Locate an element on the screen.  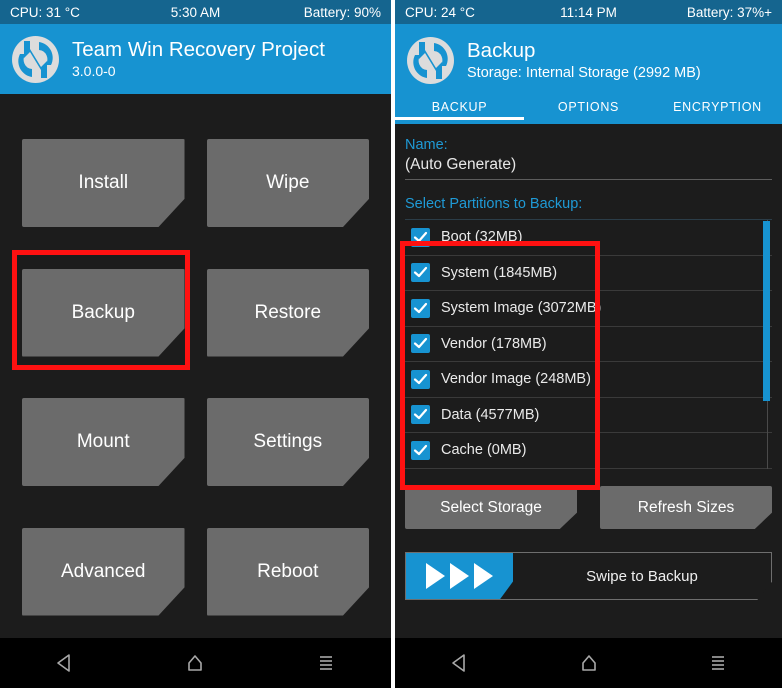
partition-label: System Image (3072MB) is located at coordinates (521, 308).